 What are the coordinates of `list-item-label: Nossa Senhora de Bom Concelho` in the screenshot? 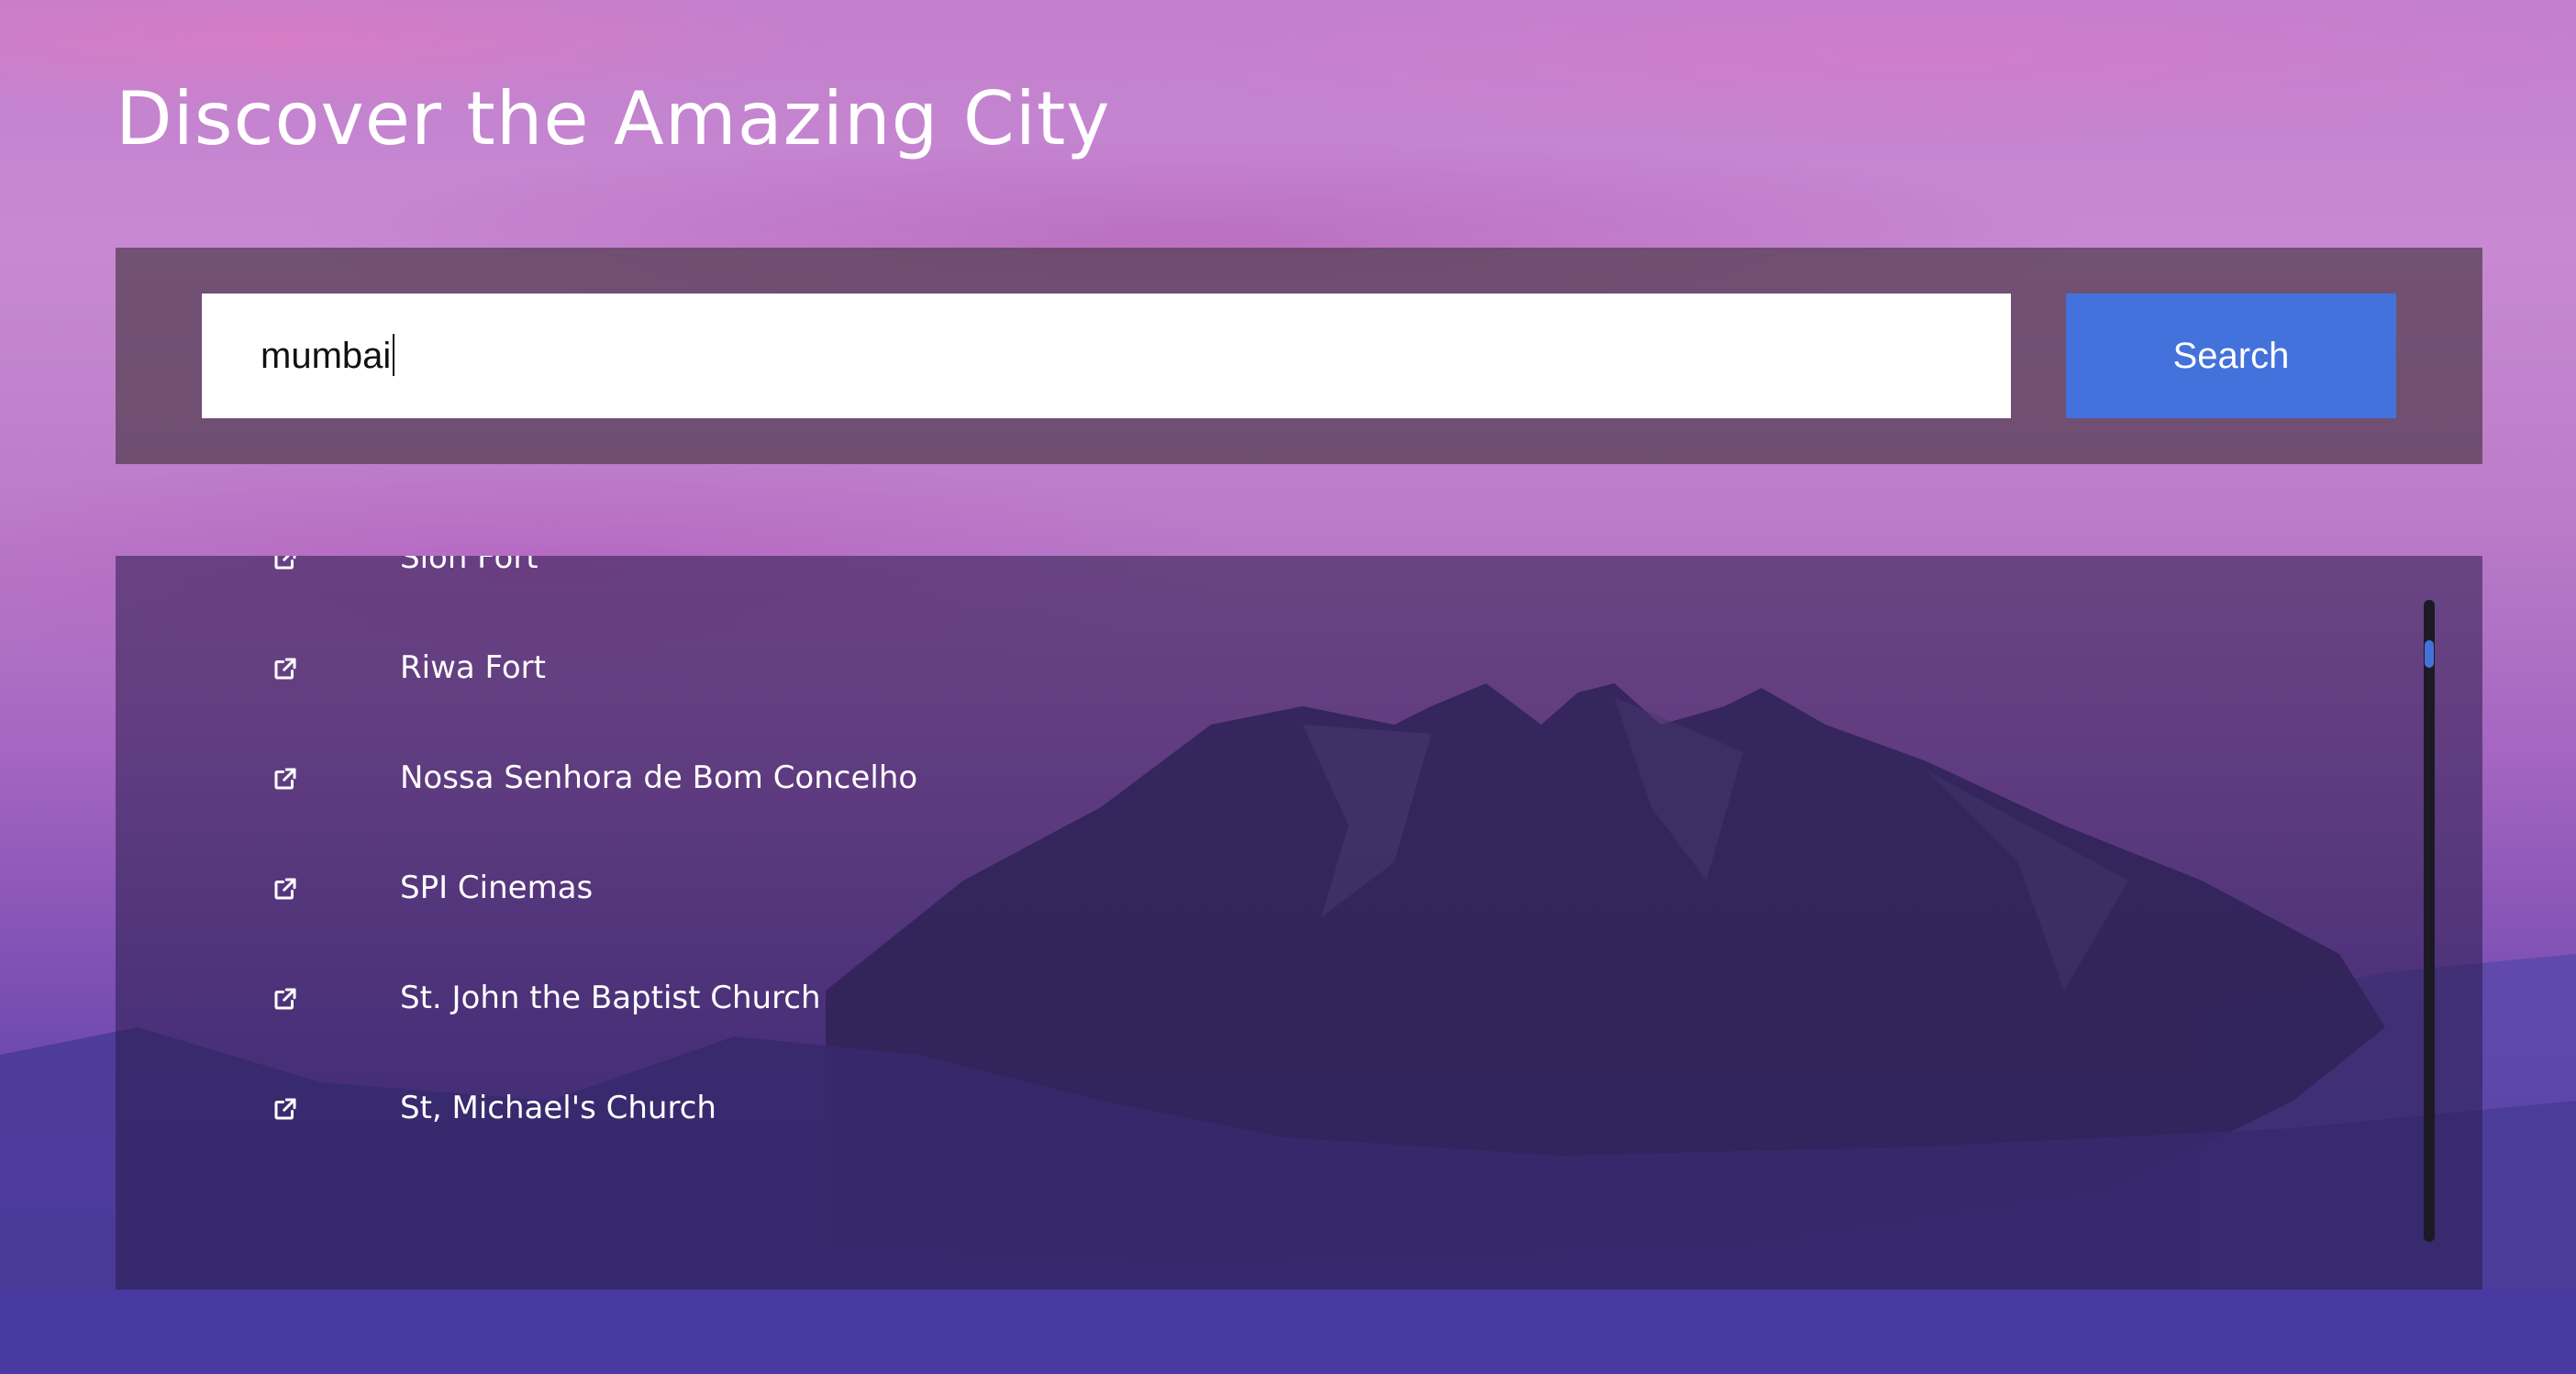 It's located at (658, 778).